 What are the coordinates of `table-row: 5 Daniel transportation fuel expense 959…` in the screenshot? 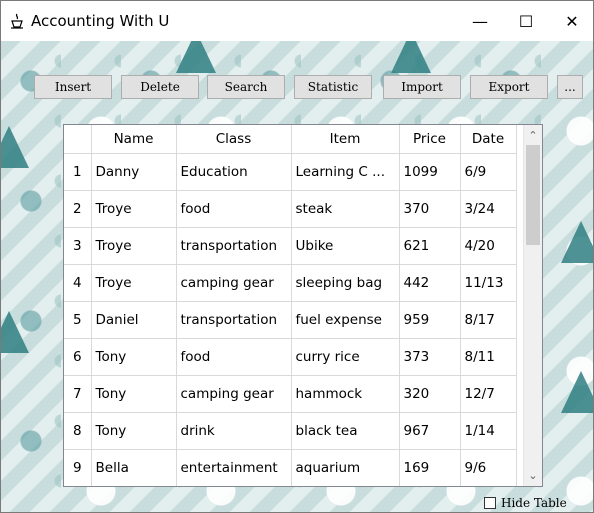 It's located at (290, 320).